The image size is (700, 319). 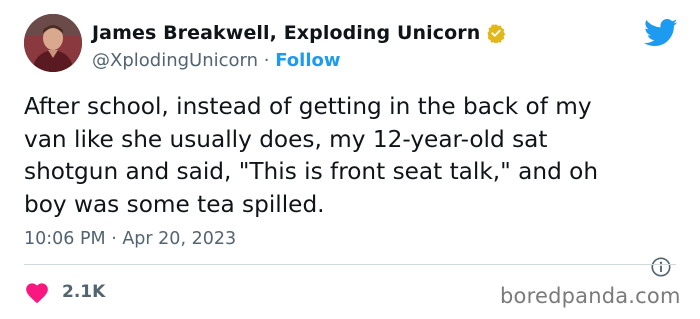 What do you see at coordinates (175, 60) in the screenshot?
I see `author-handle: @XplodingUnicorn` at bounding box center [175, 60].